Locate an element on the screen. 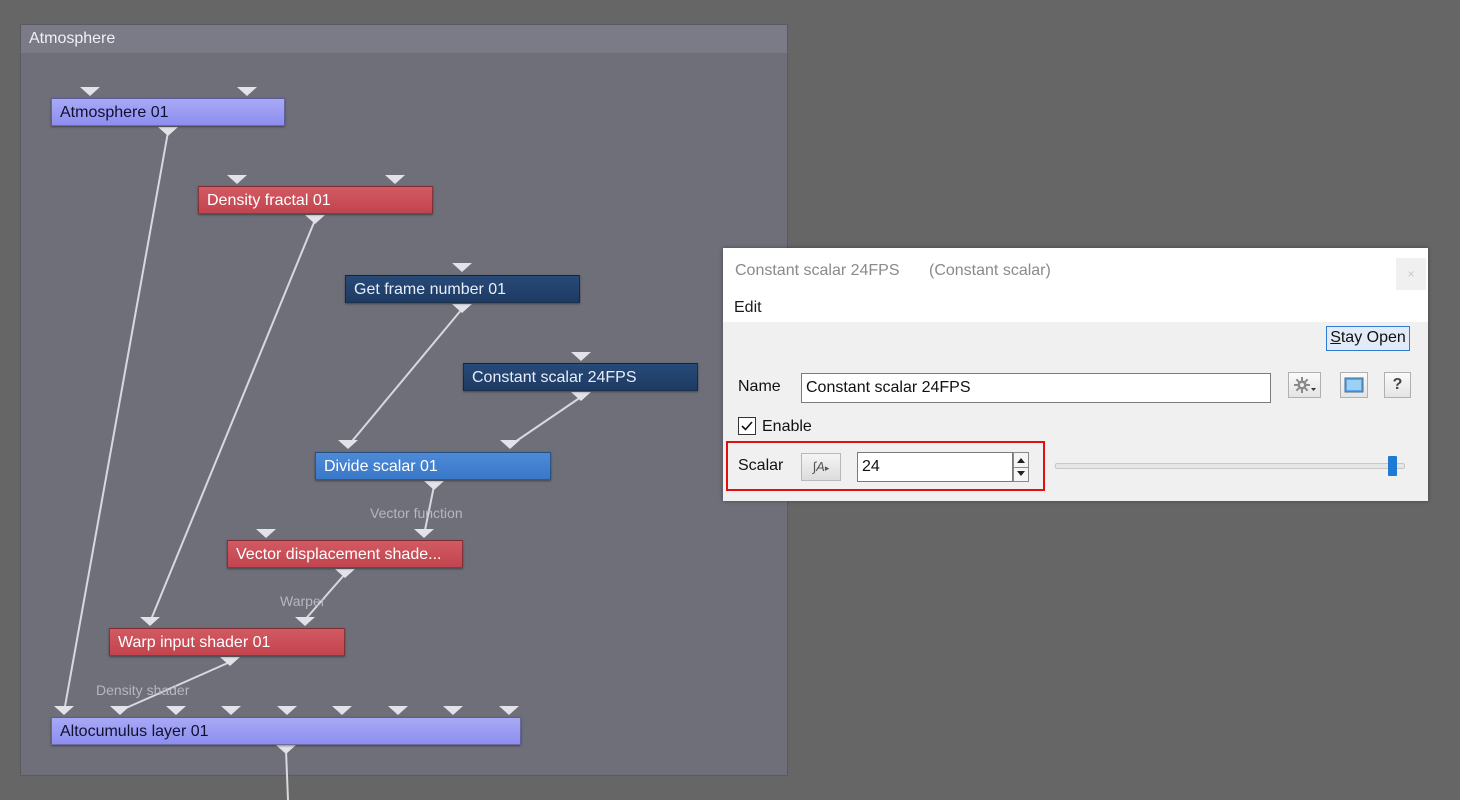  scalar-spinner is located at coordinates (1021, 467).